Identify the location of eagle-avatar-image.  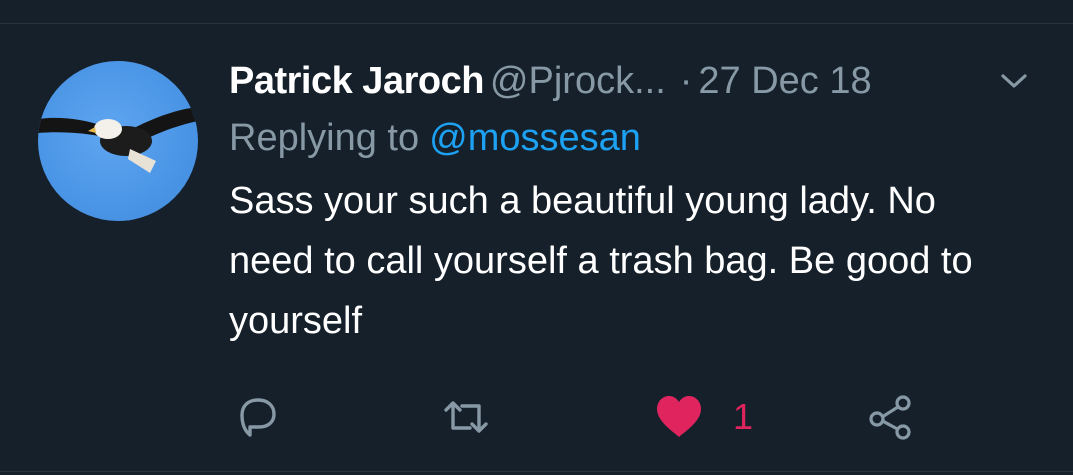
(118, 140).